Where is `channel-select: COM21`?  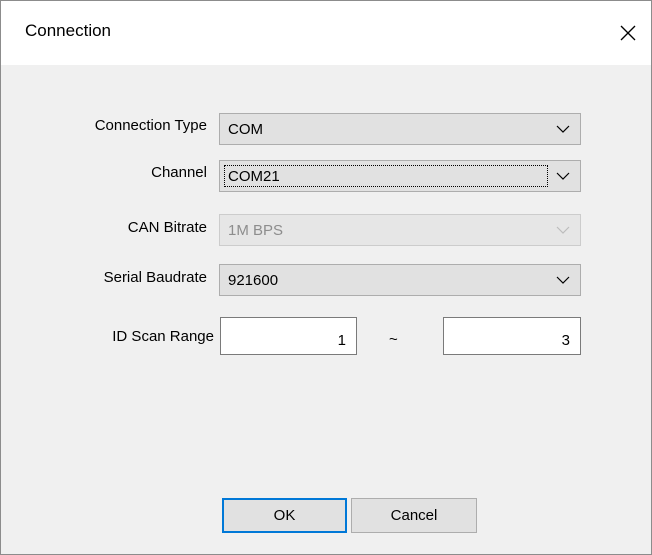
channel-select: COM21 is located at coordinates (400, 176).